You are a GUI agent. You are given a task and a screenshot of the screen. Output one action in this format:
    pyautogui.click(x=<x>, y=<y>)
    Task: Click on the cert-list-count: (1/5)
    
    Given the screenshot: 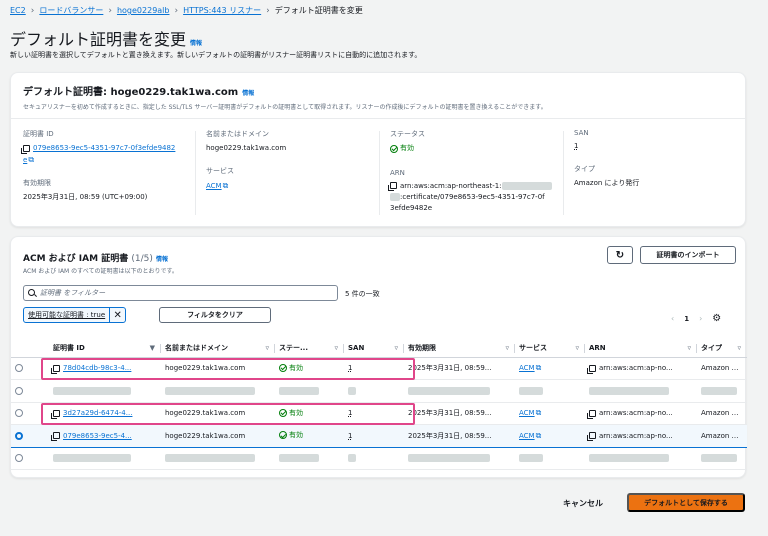 What is the action you would take?
    pyautogui.click(x=142, y=259)
    